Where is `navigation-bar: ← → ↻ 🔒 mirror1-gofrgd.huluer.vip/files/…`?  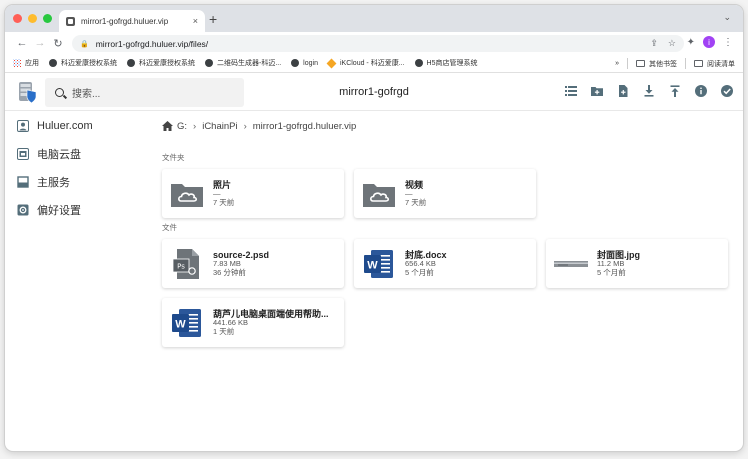
navigation-bar: ← → ↻ 🔒 mirror1-gofrgd.huluer.vip/files/… is located at coordinates (374, 43).